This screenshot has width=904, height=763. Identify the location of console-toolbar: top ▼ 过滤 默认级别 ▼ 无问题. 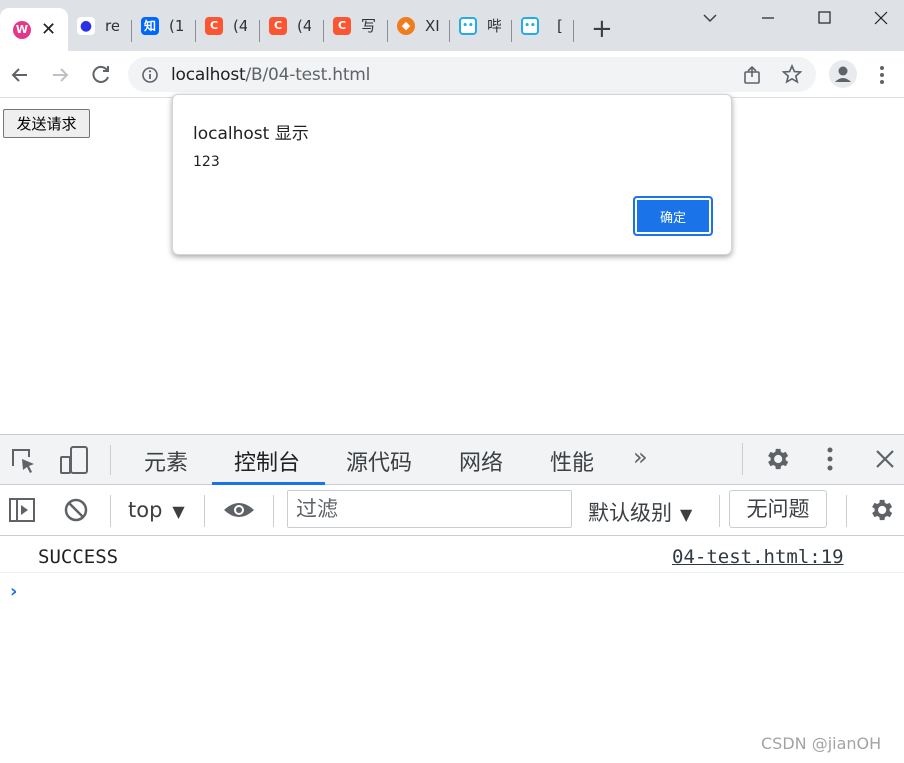
(452, 510).